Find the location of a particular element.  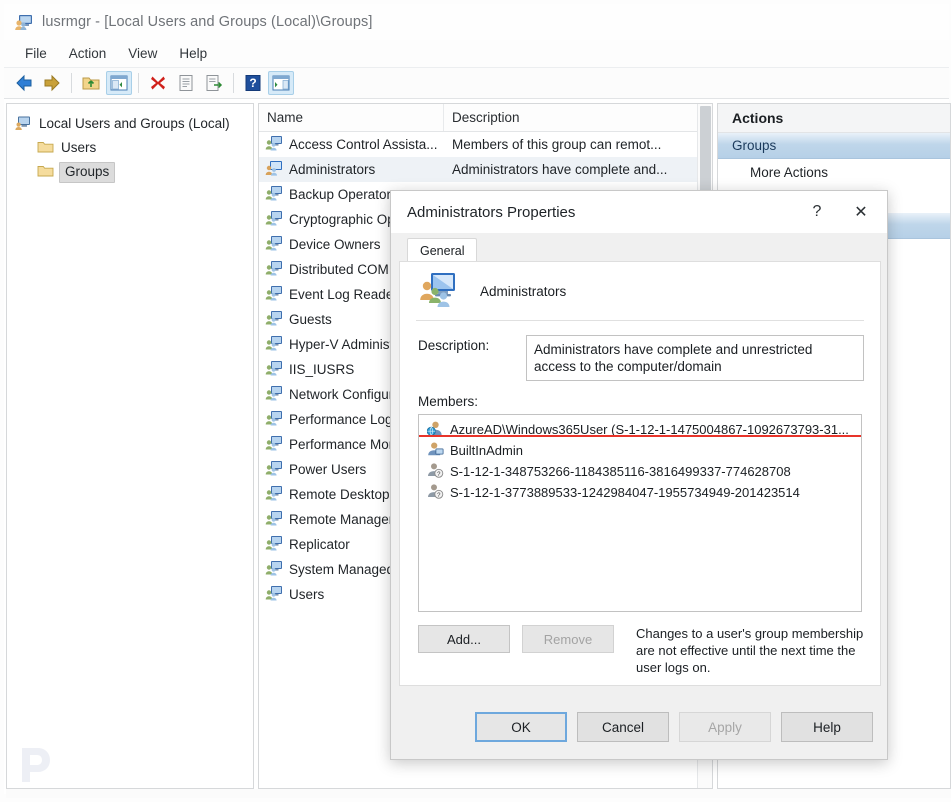

list-row-name-label: Users is located at coordinates (307, 594).